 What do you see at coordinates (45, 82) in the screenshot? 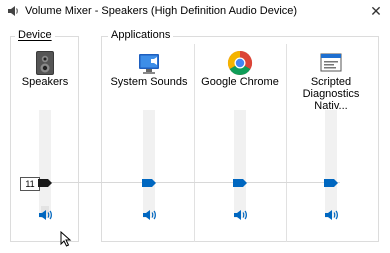
I see `channel-label: Speakers` at bounding box center [45, 82].